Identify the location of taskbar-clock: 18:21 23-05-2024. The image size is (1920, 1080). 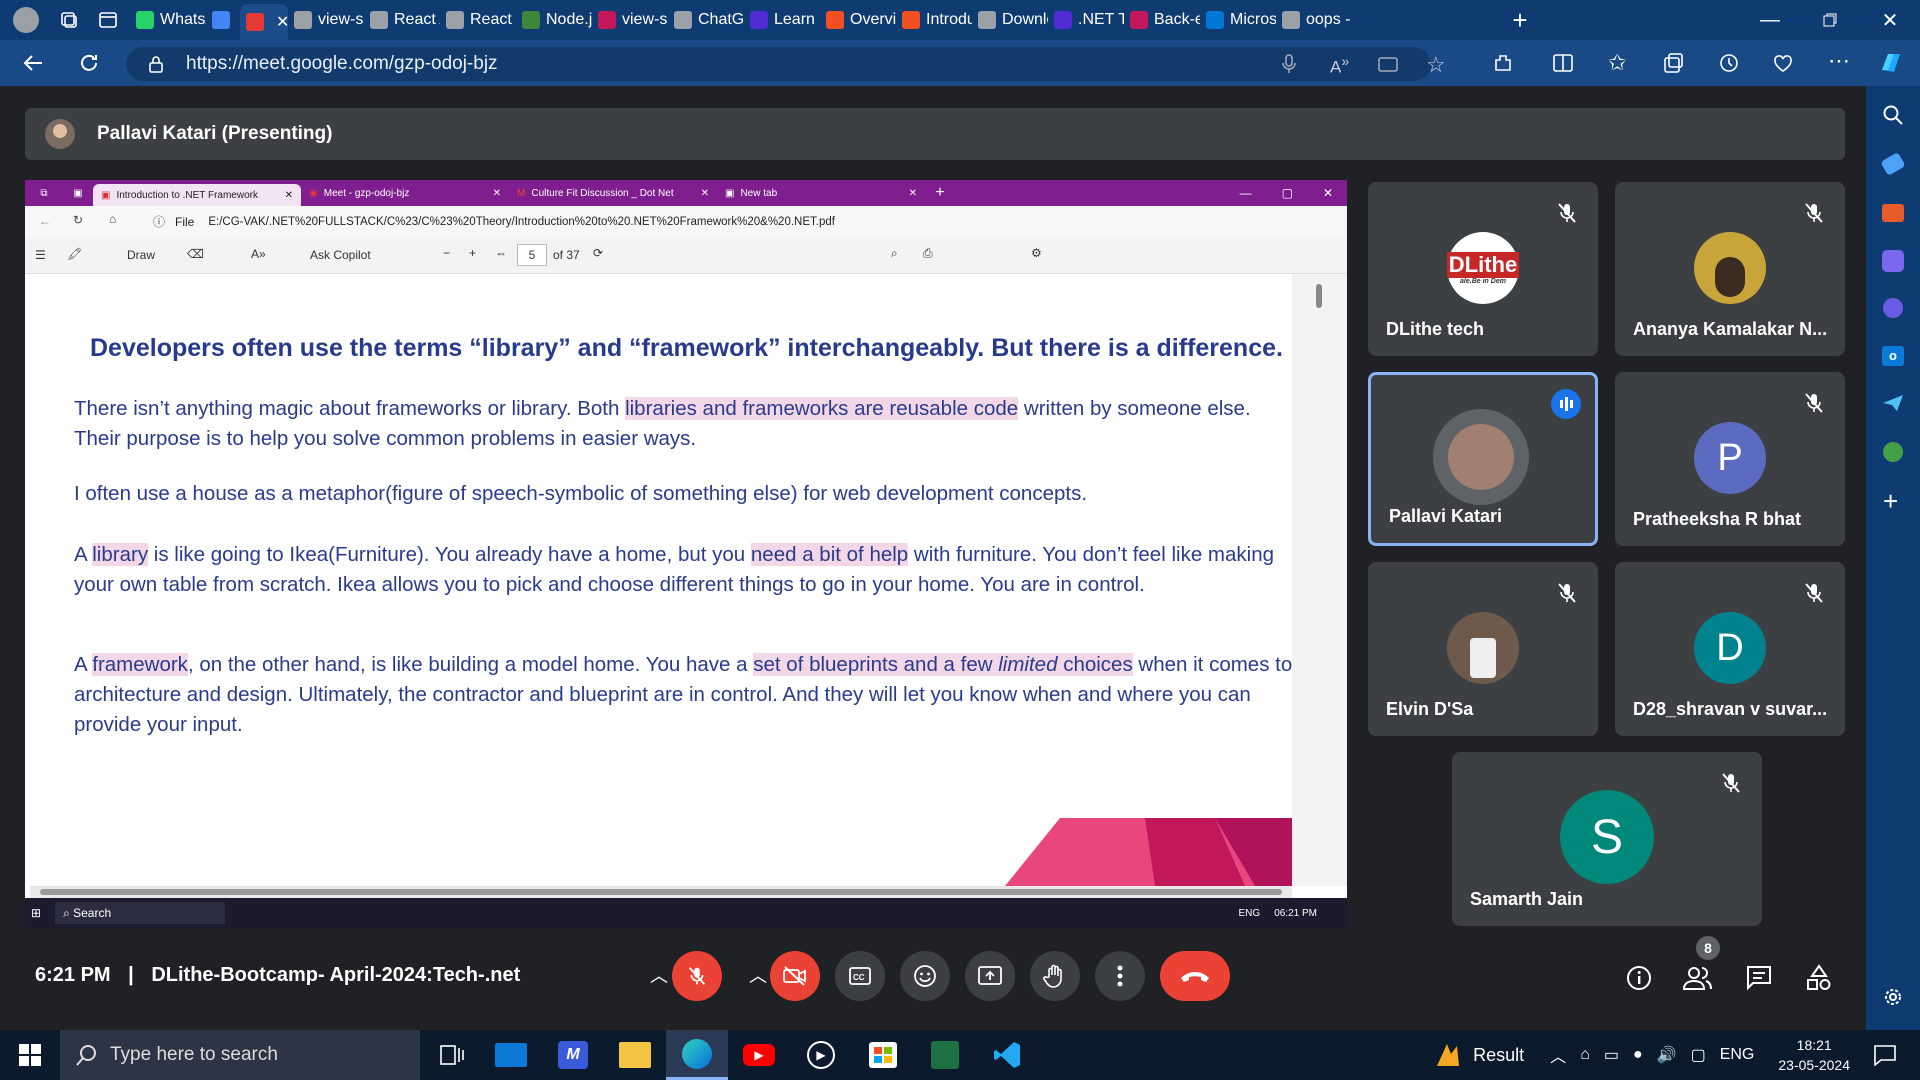
(1814, 1055).